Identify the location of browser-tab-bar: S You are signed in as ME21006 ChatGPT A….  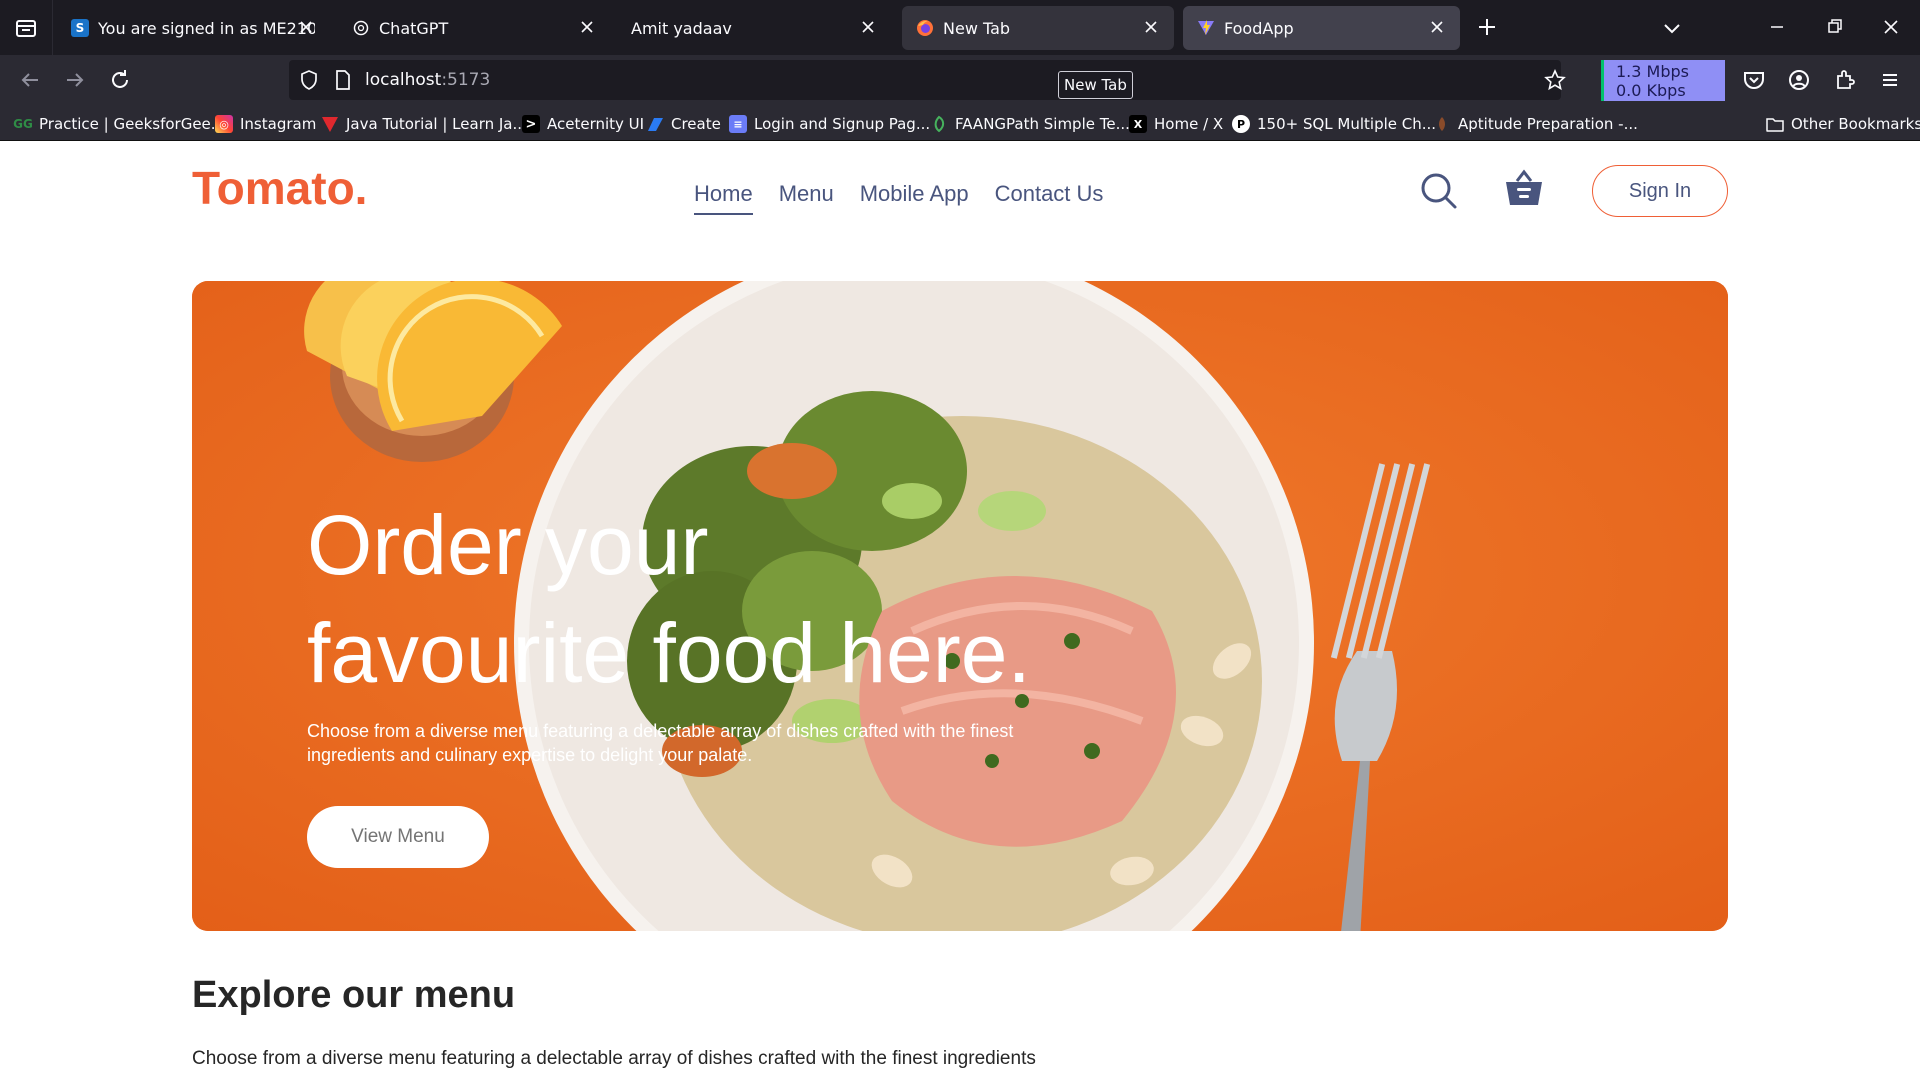
(960, 27).